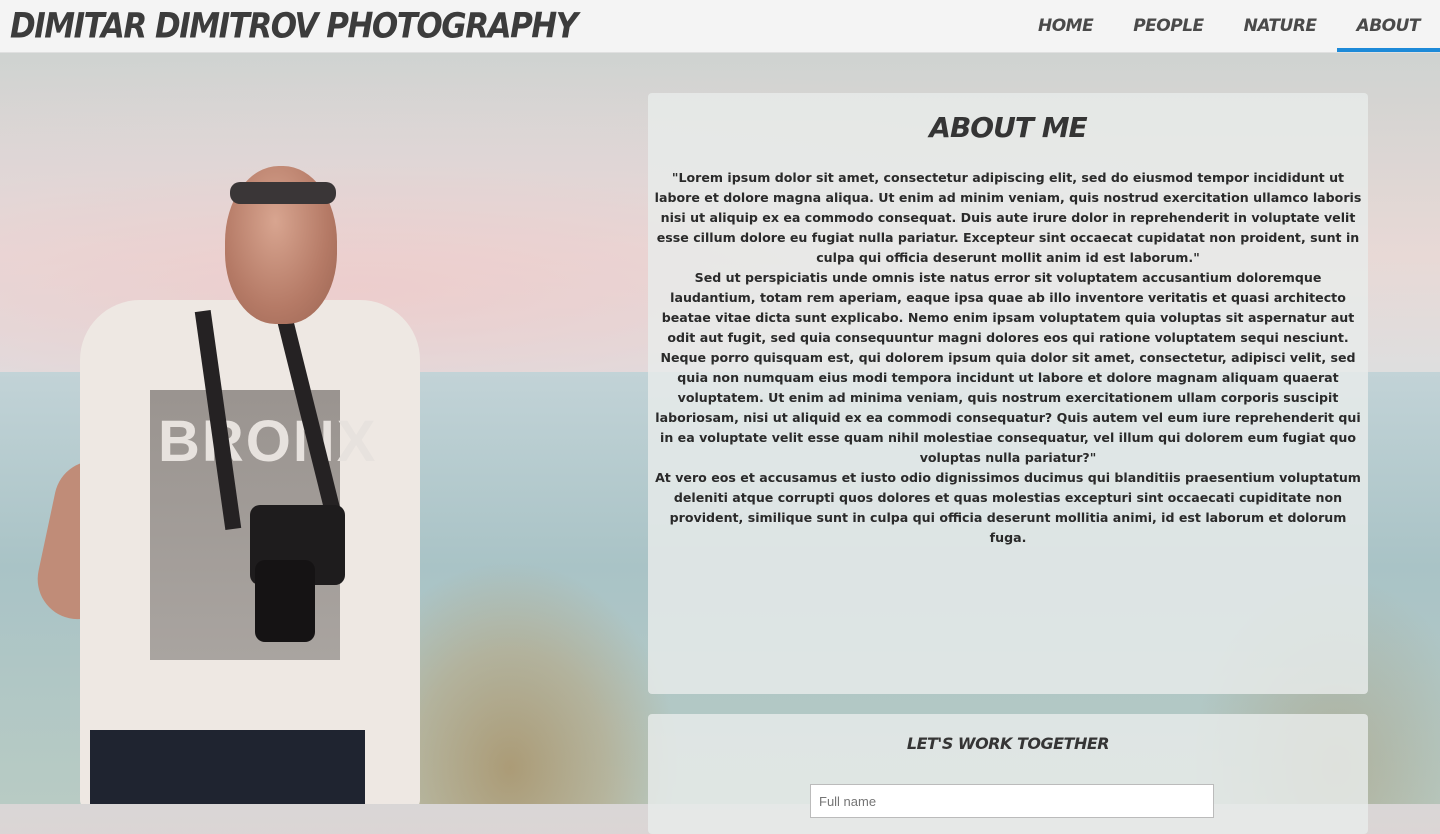 The width and height of the screenshot is (1440, 834). What do you see at coordinates (268, 441) in the screenshot?
I see `shirt-print-text: BRONX` at bounding box center [268, 441].